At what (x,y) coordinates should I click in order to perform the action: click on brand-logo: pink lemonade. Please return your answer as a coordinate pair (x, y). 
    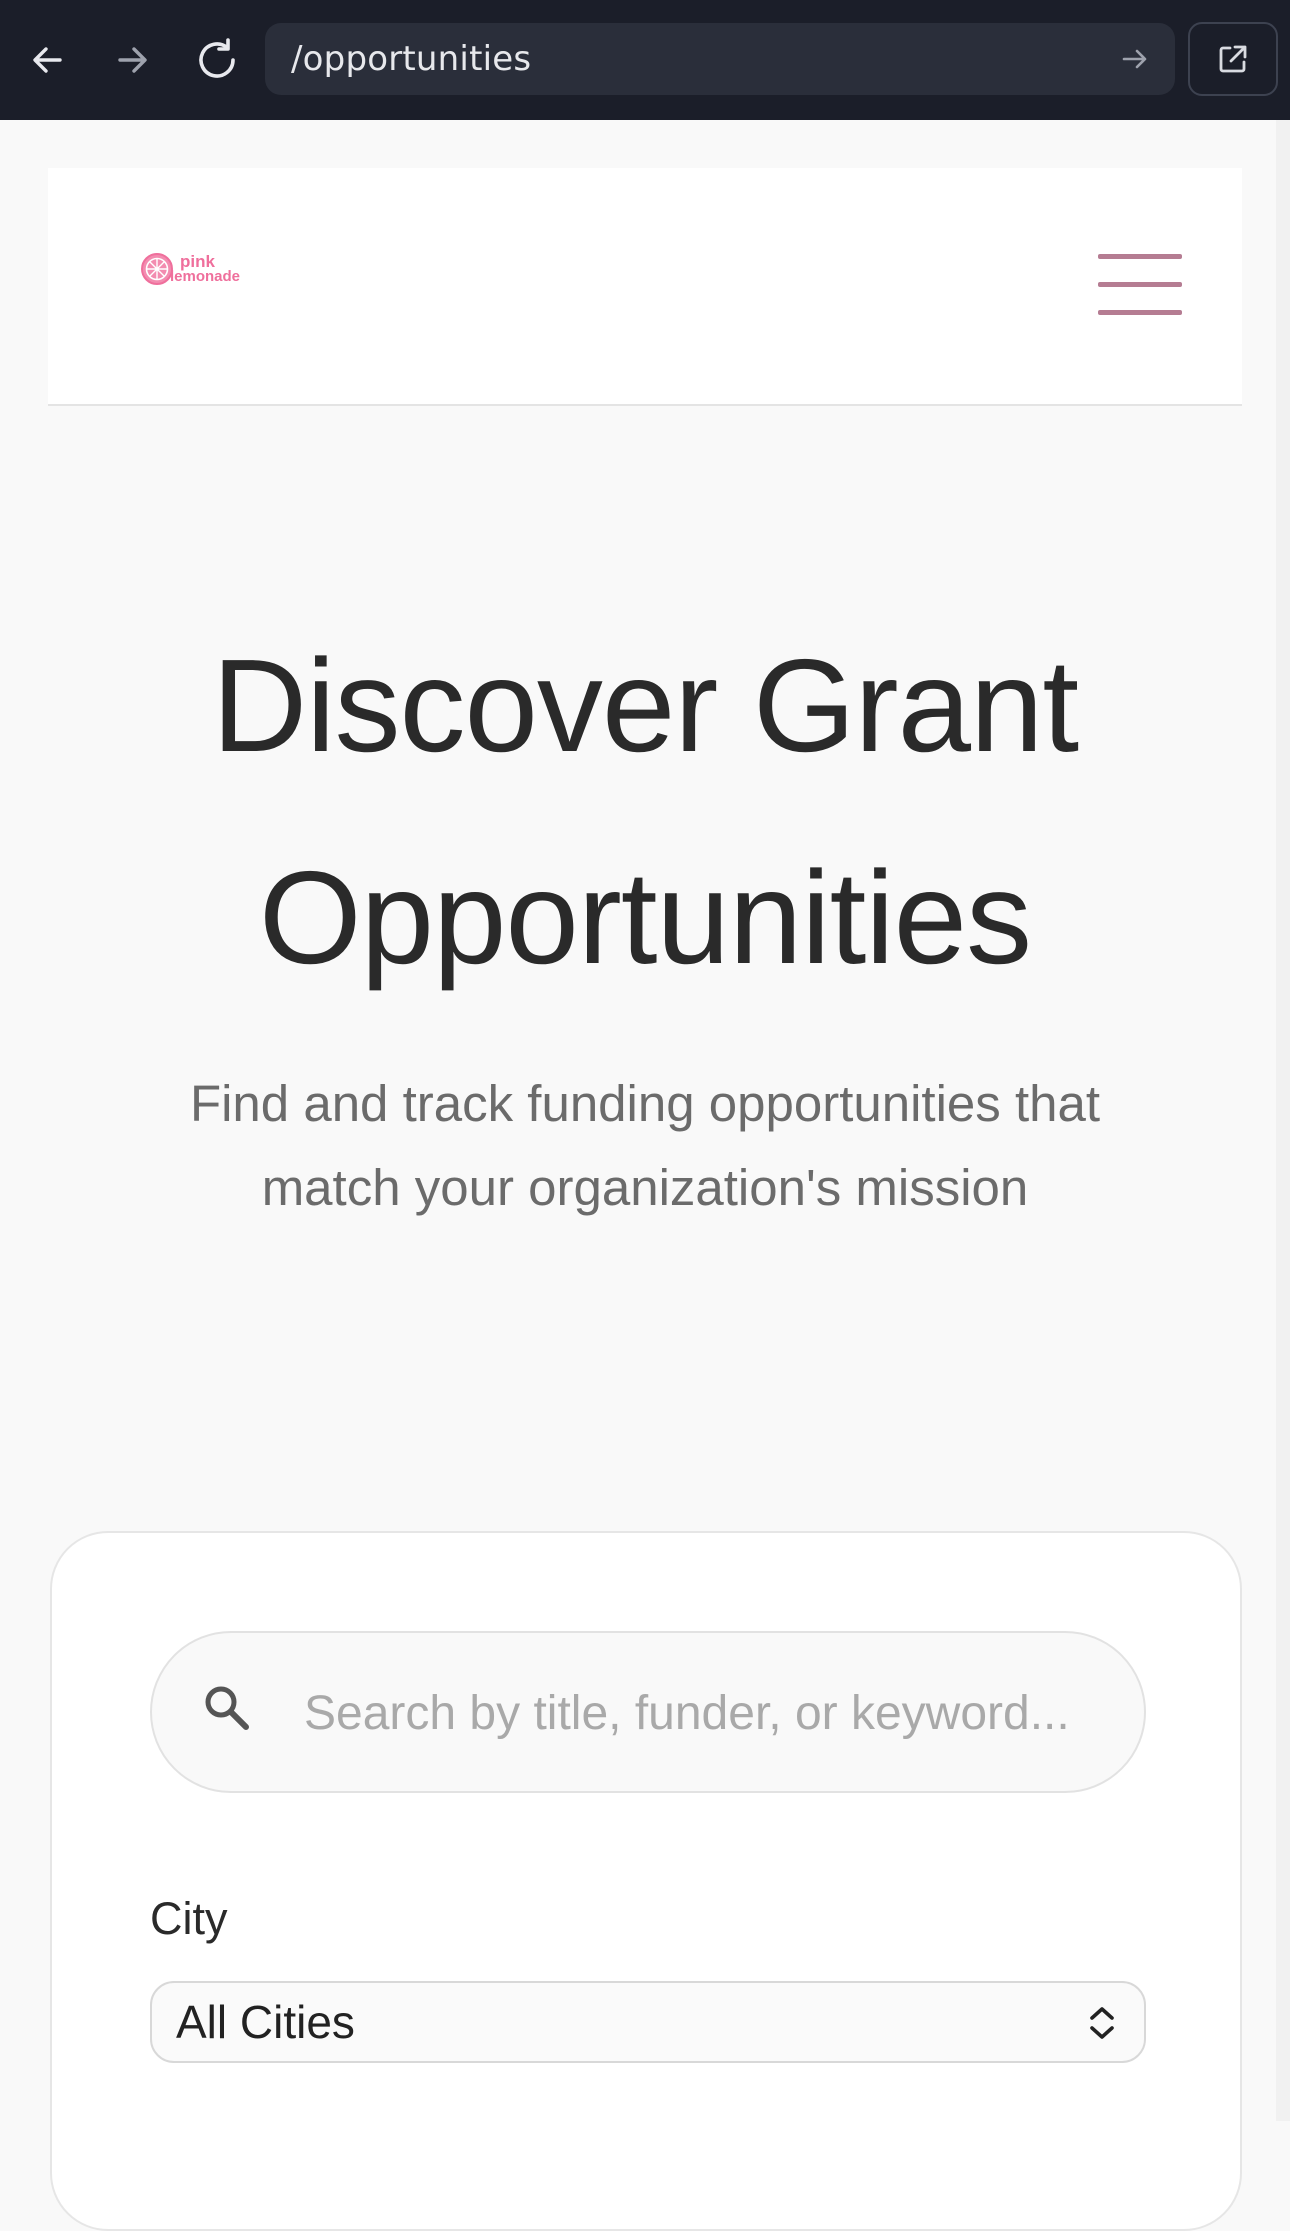
    Looking at the image, I should click on (190, 269).